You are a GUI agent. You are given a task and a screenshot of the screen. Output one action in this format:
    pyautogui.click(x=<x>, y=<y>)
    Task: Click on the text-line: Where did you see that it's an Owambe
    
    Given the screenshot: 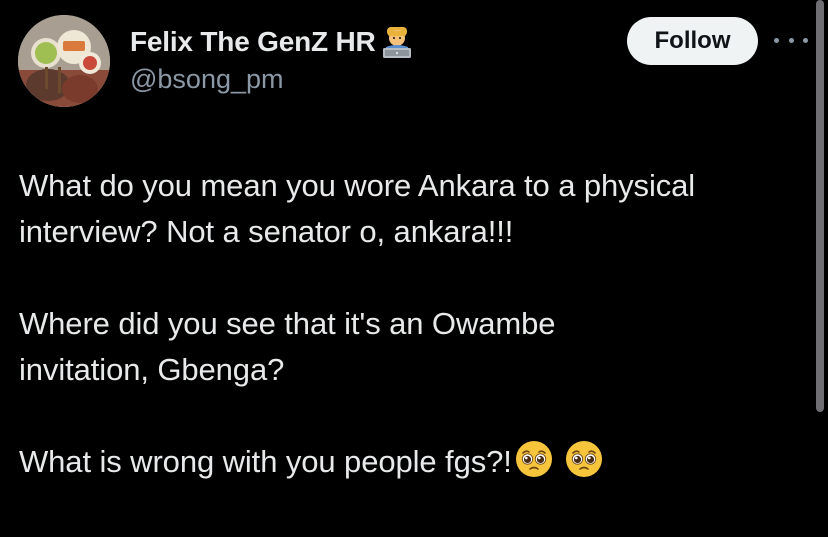 What is the action you would take?
    pyautogui.click(x=287, y=323)
    